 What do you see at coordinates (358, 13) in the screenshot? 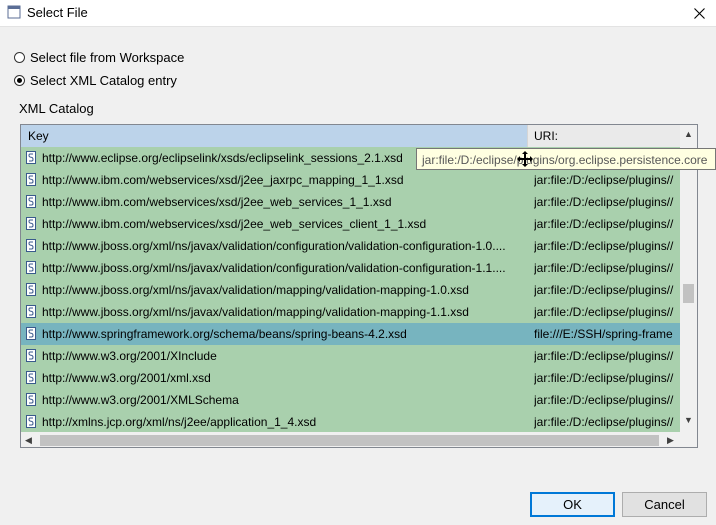
I see `title-bar: Select File` at bounding box center [358, 13].